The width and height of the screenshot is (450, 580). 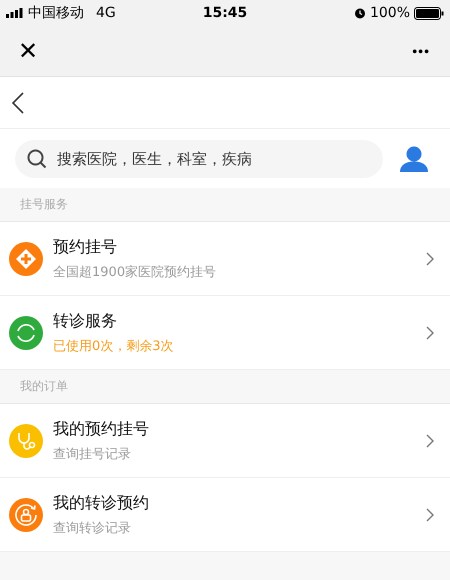 What do you see at coordinates (92, 454) in the screenshot?
I see `item-subtitle: 查询挂号记录` at bounding box center [92, 454].